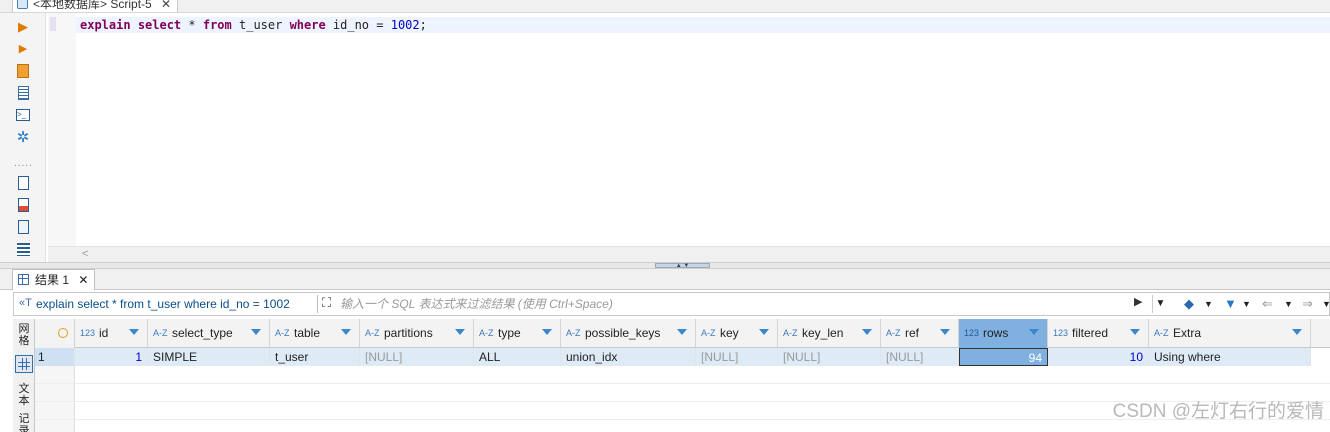 Image resolution: width=1330 pixels, height=432 pixels. I want to click on outline-icon, so click(23, 249).